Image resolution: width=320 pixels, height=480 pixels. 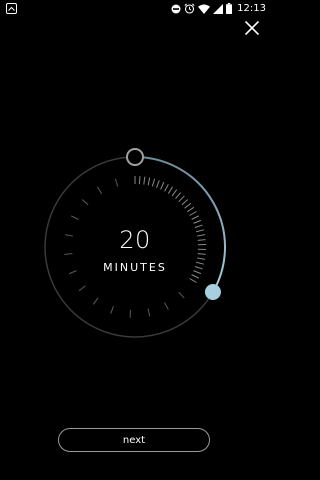 I want to click on next-button: next, so click(x=134, y=440).